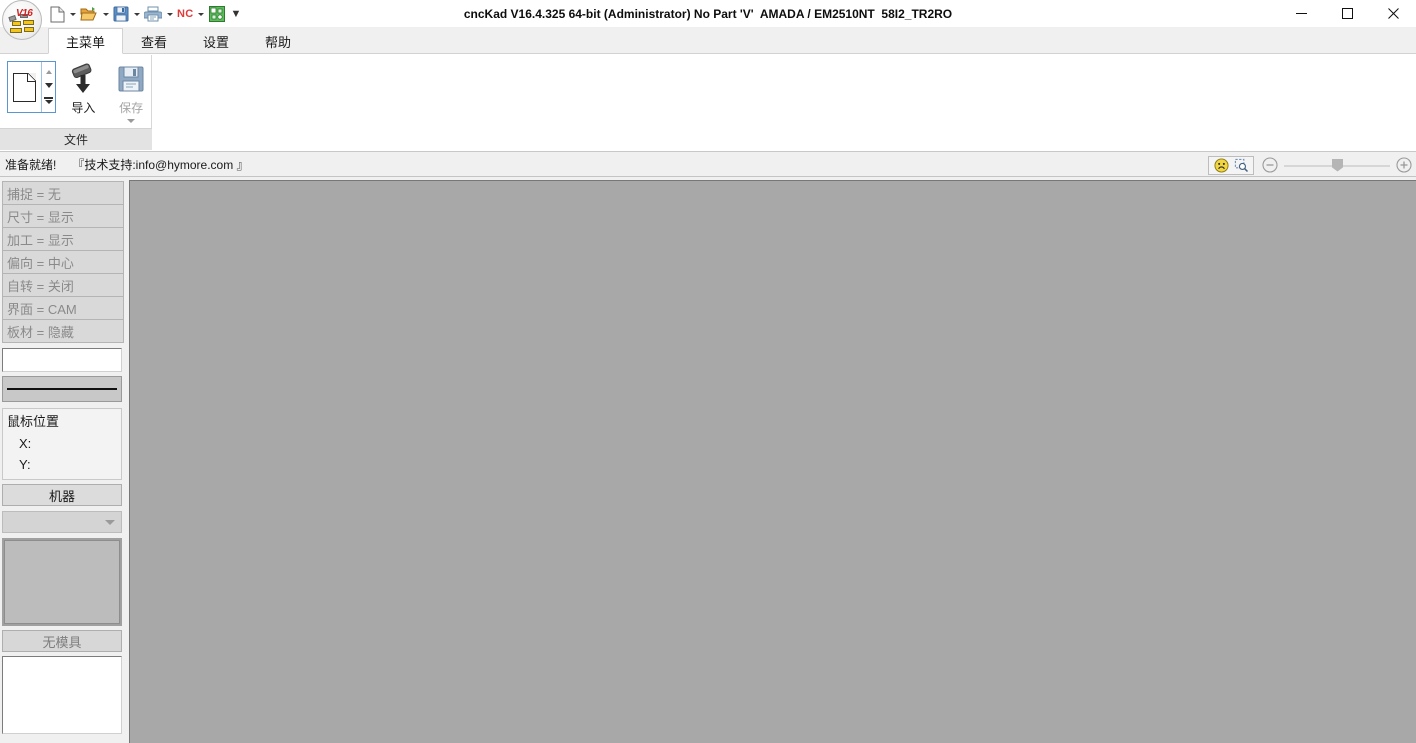 The height and width of the screenshot is (743, 1416). I want to click on sad-face-icon, so click(1221, 165).